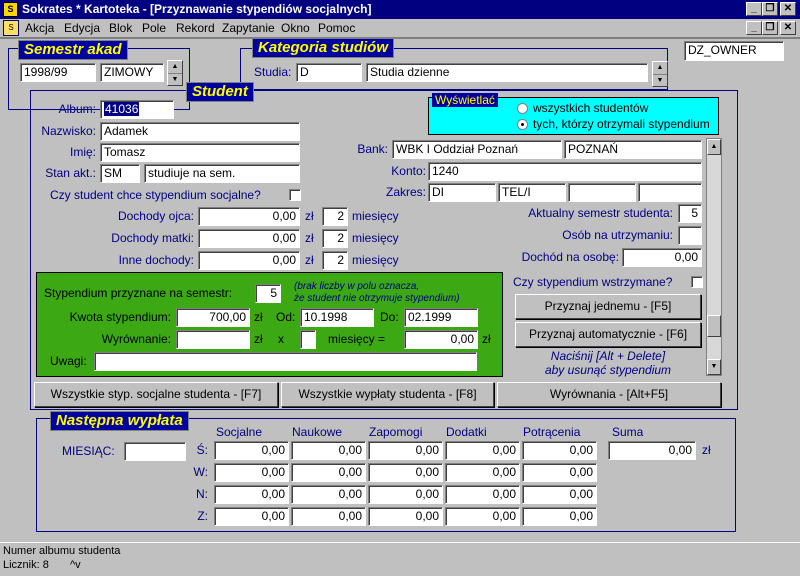 The width and height of the screenshot is (800, 576). What do you see at coordinates (400, 559) in the screenshot?
I see `status-bar: Numer albumu studenta Licznik: 8 ^v` at bounding box center [400, 559].